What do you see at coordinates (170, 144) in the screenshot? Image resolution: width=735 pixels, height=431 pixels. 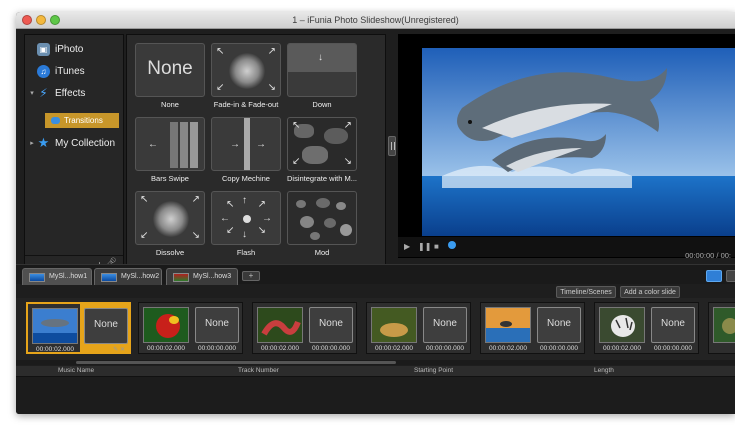 I see `effect-thumbnail: ←` at bounding box center [170, 144].